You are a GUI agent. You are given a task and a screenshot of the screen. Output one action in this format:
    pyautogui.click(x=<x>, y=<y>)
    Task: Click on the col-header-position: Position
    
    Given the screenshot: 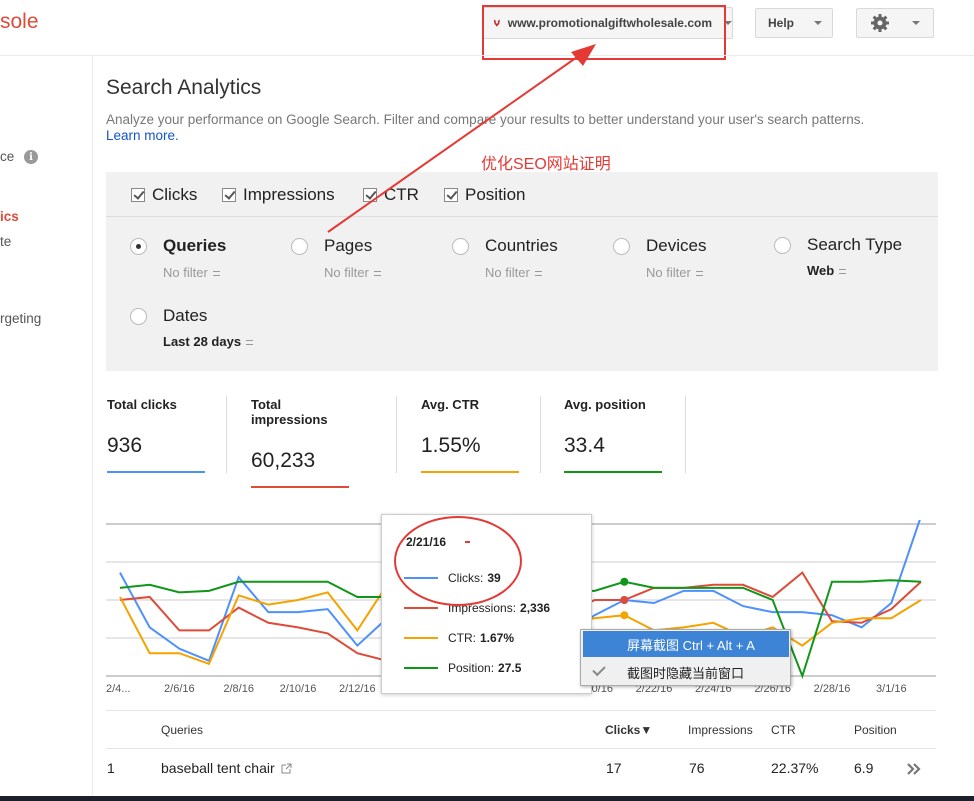 What is the action you would take?
    pyautogui.click(x=875, y=730)
    